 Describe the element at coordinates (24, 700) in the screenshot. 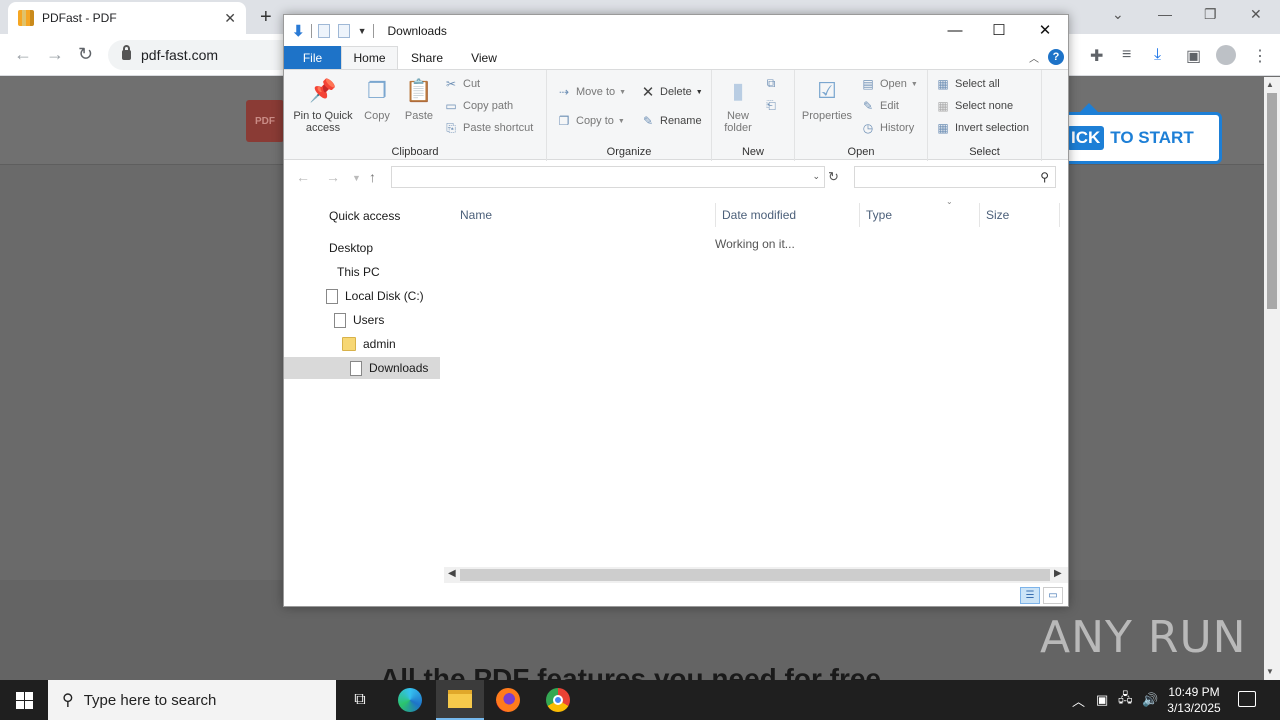

I see `start-button` at that location.